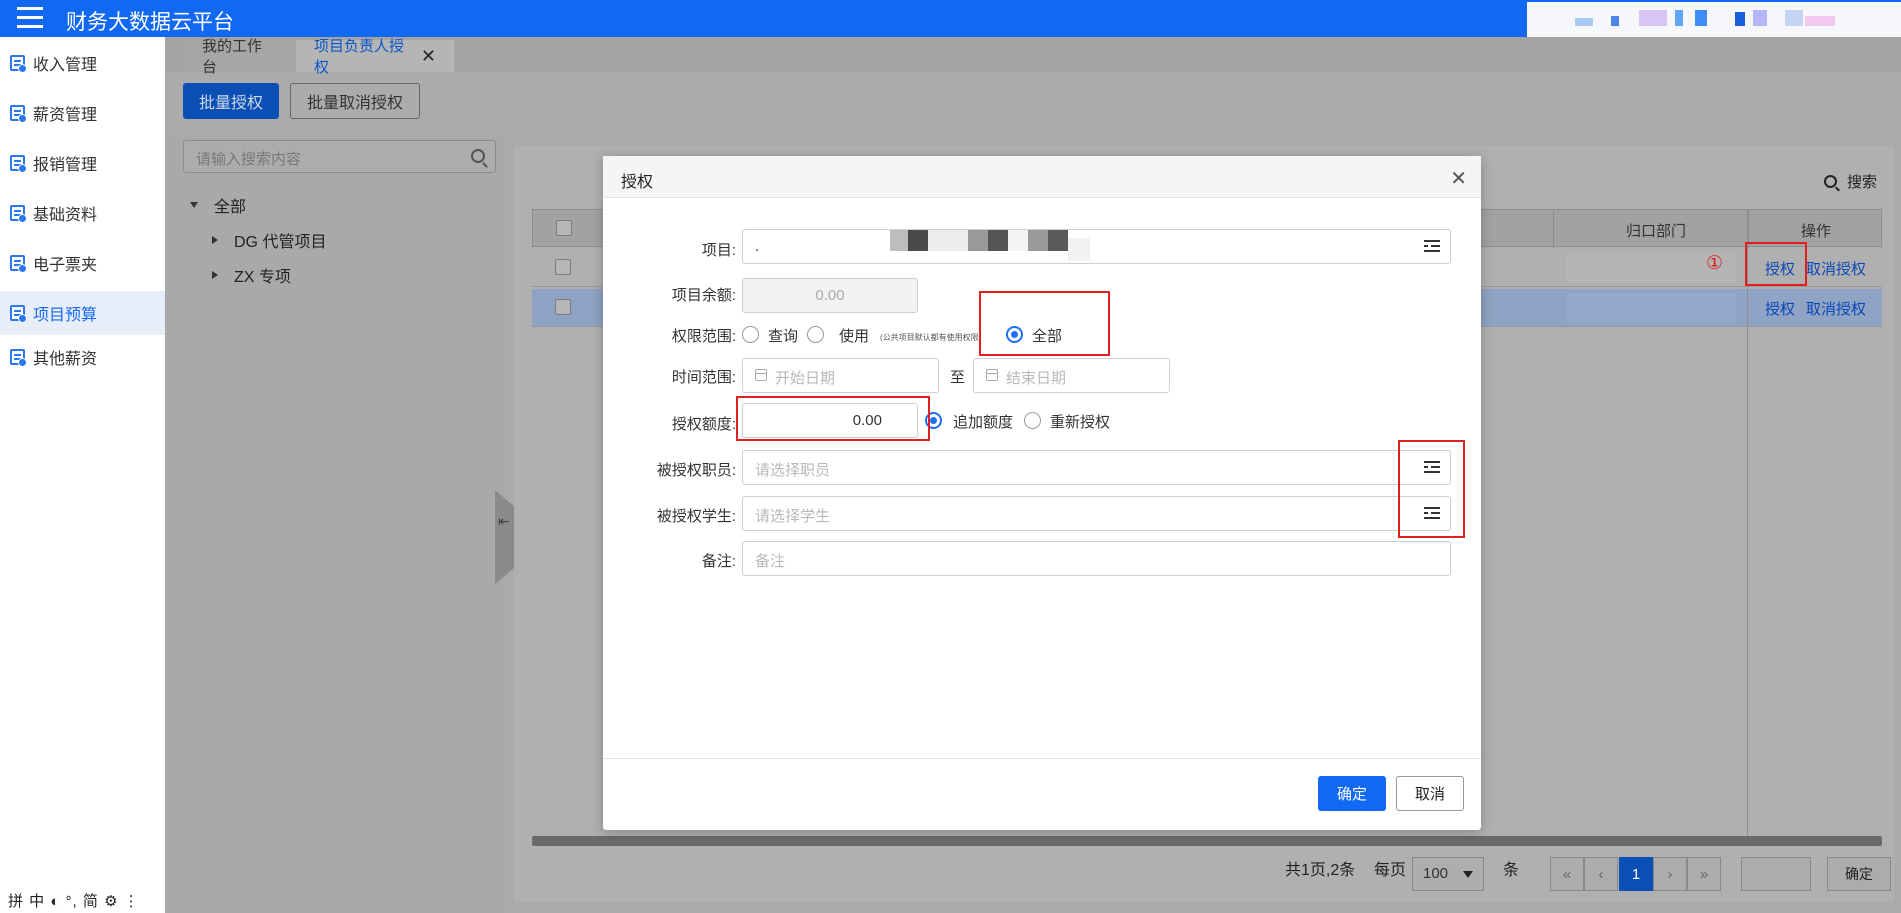  Describe the element at coordinates (339, 156) in the screenshot. I see `tree-search-input: 请输入搜索内容` at that location.